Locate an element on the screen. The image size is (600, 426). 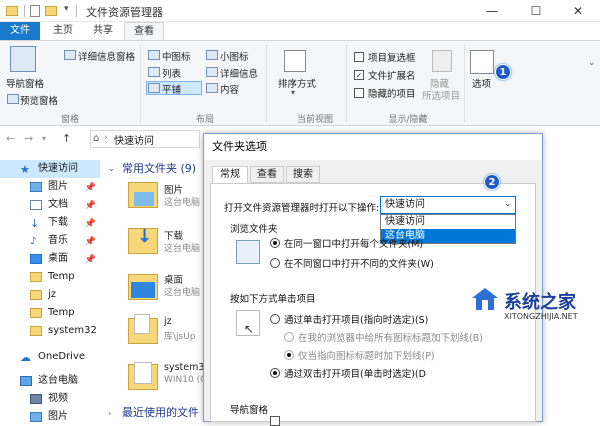
window-title: 文件资源管理器 is located at coordinates (124, 12).